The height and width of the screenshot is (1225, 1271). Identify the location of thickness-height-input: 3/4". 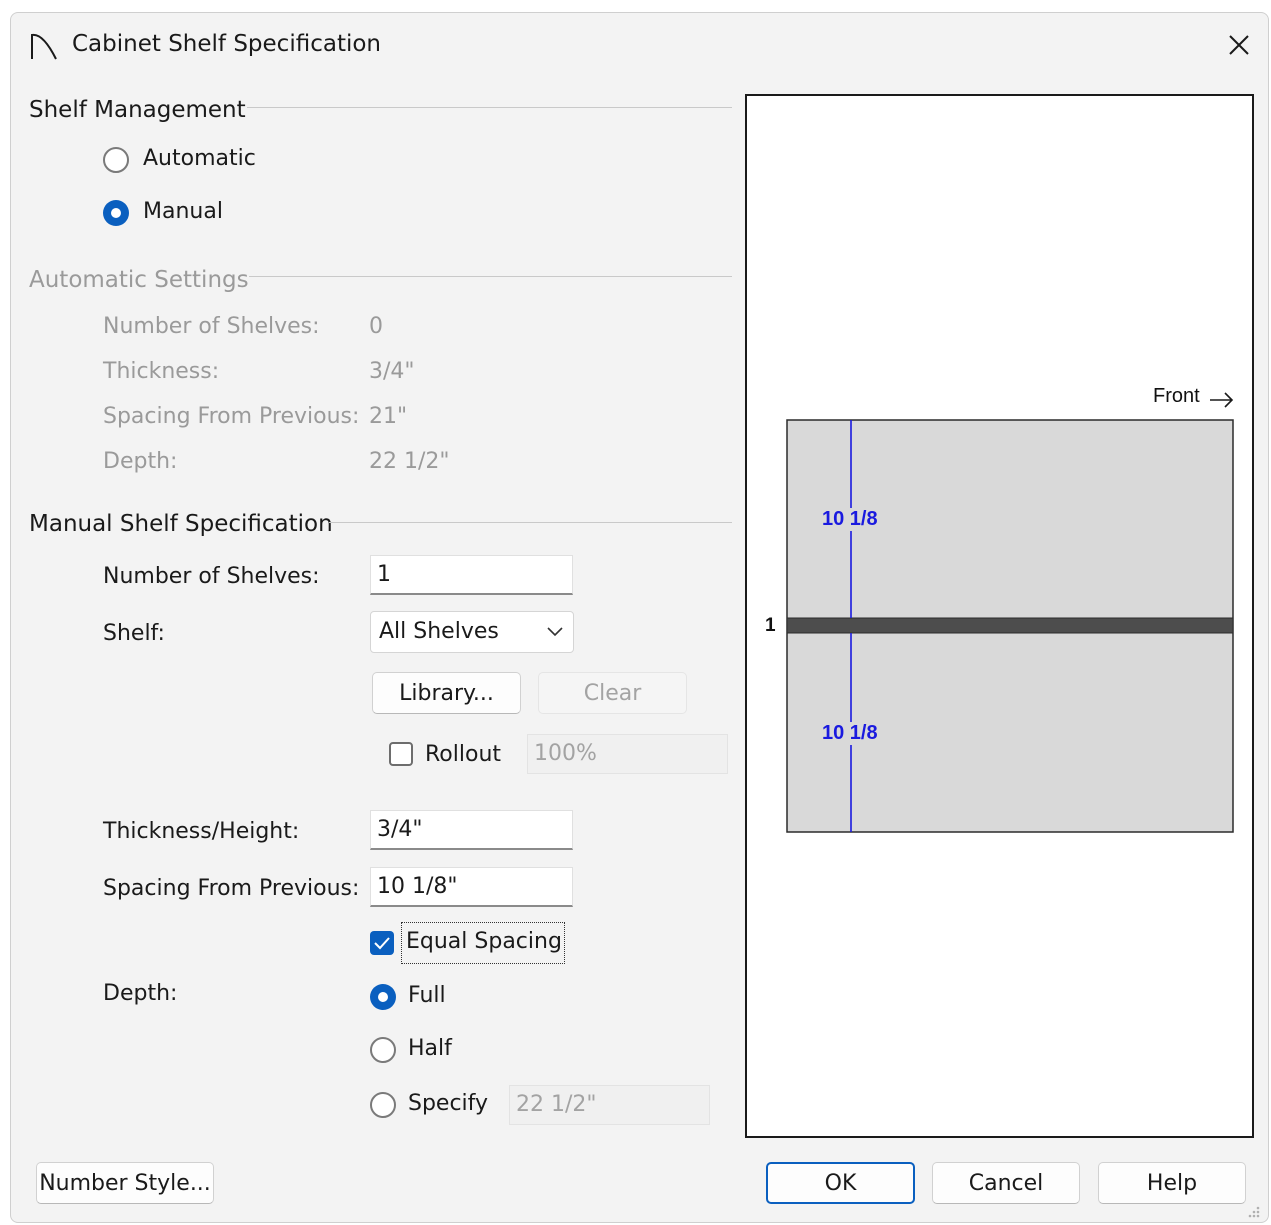
(471, 830).